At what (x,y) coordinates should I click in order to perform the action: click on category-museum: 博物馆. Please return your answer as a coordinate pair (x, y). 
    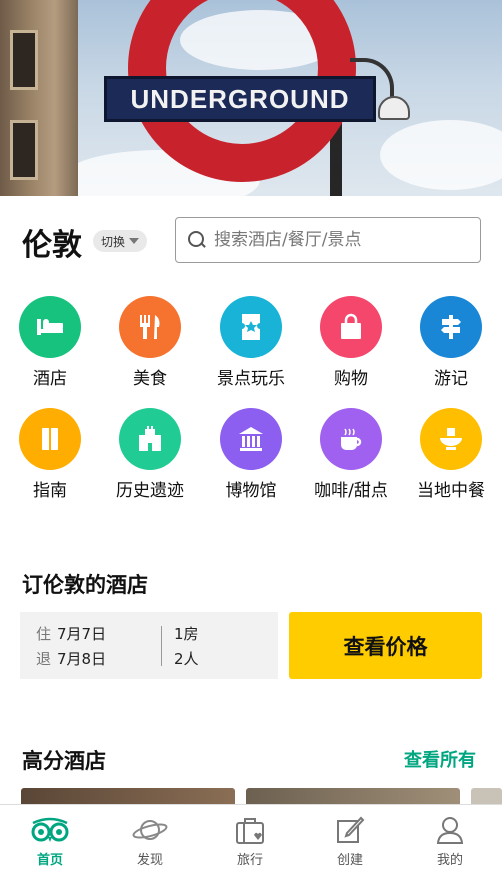
    Looking at the image, I should click on (251, 454).